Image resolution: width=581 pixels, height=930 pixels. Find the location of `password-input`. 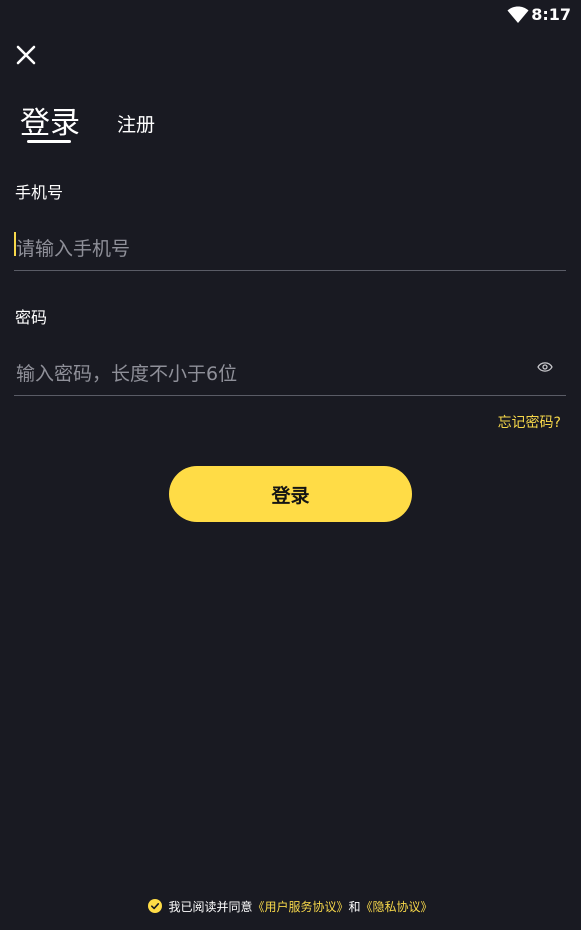

password-input is located at coordinates (290, 374).